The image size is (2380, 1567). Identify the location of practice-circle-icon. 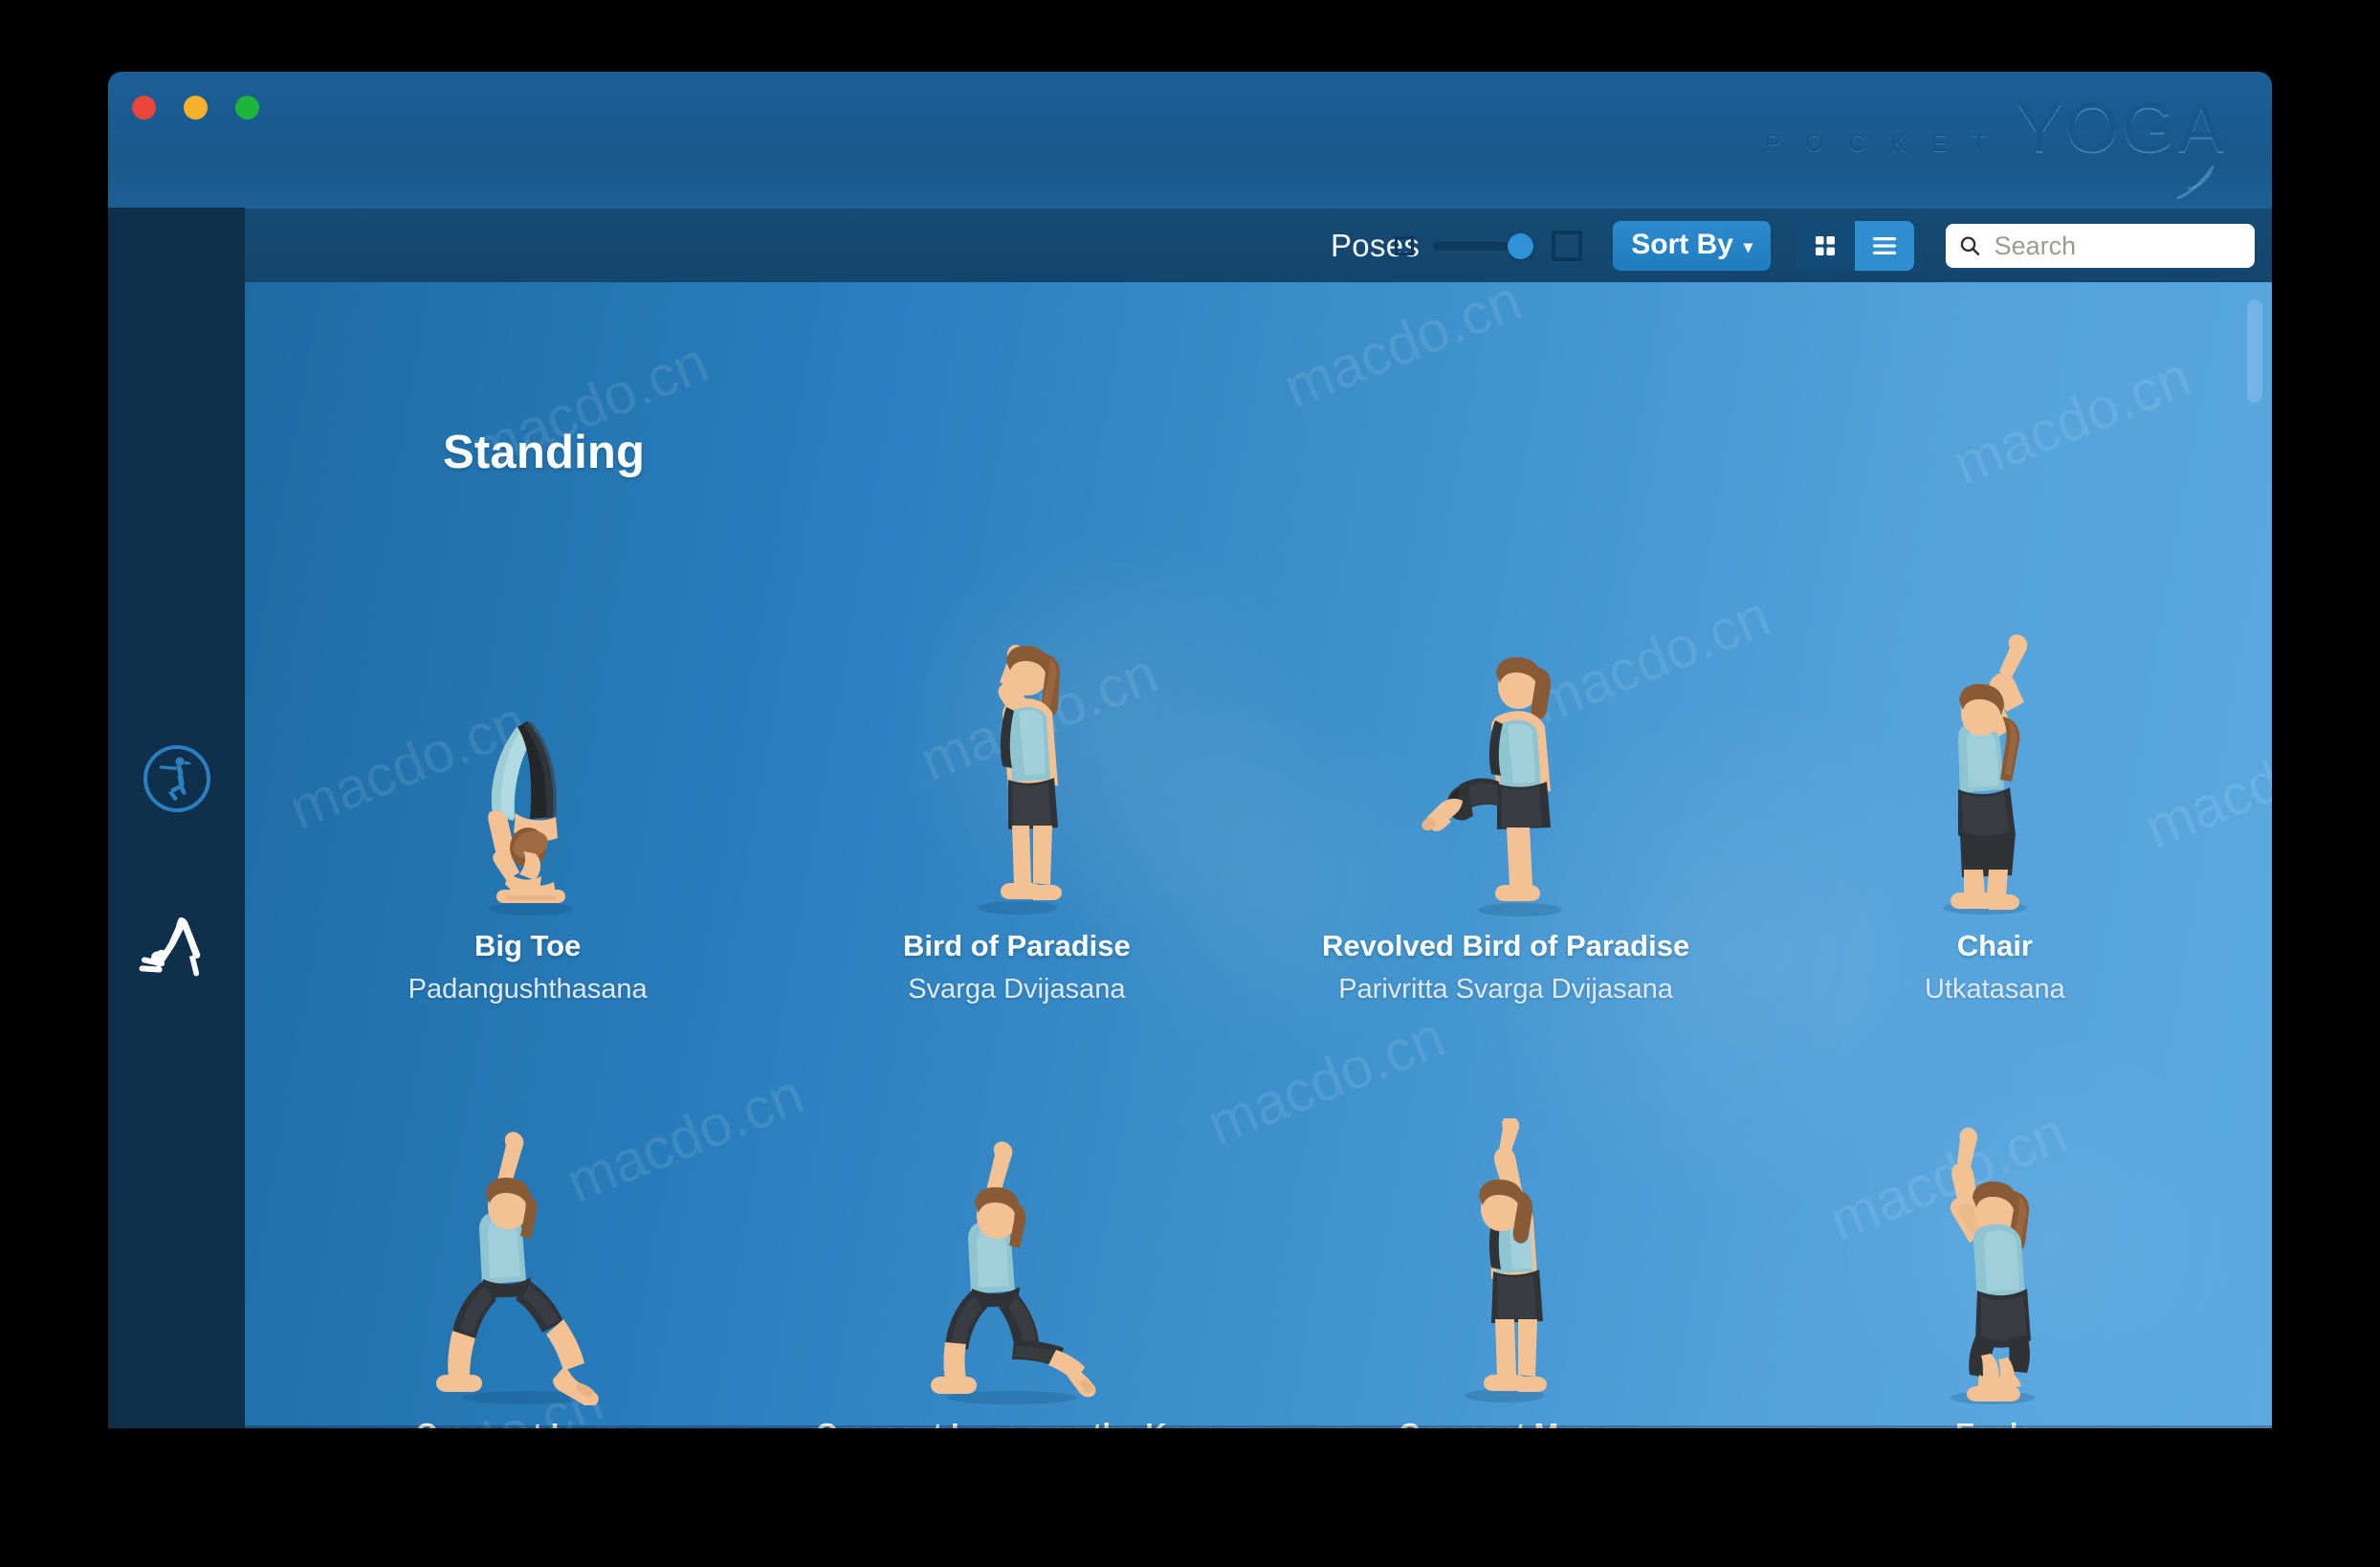
(176, 778).